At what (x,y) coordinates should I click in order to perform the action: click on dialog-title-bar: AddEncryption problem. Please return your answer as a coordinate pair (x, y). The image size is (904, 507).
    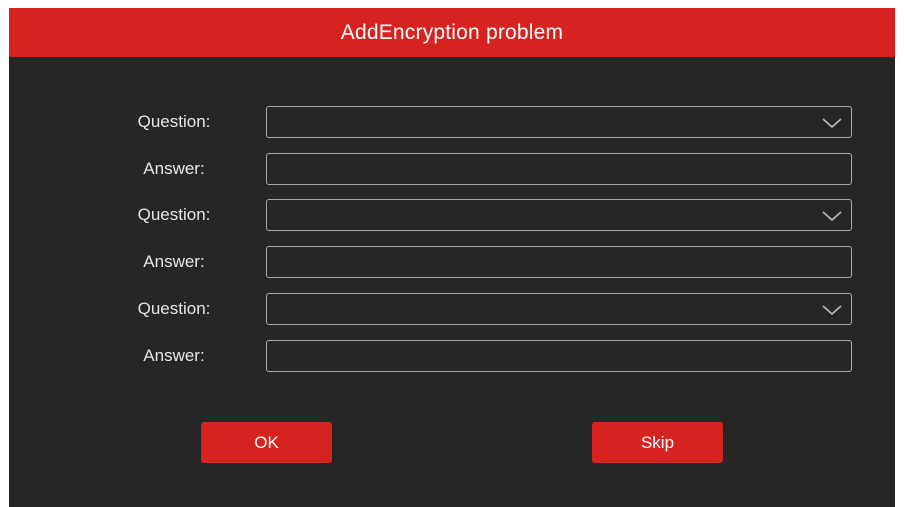
    Looking at the image, I should click on (452, 32).